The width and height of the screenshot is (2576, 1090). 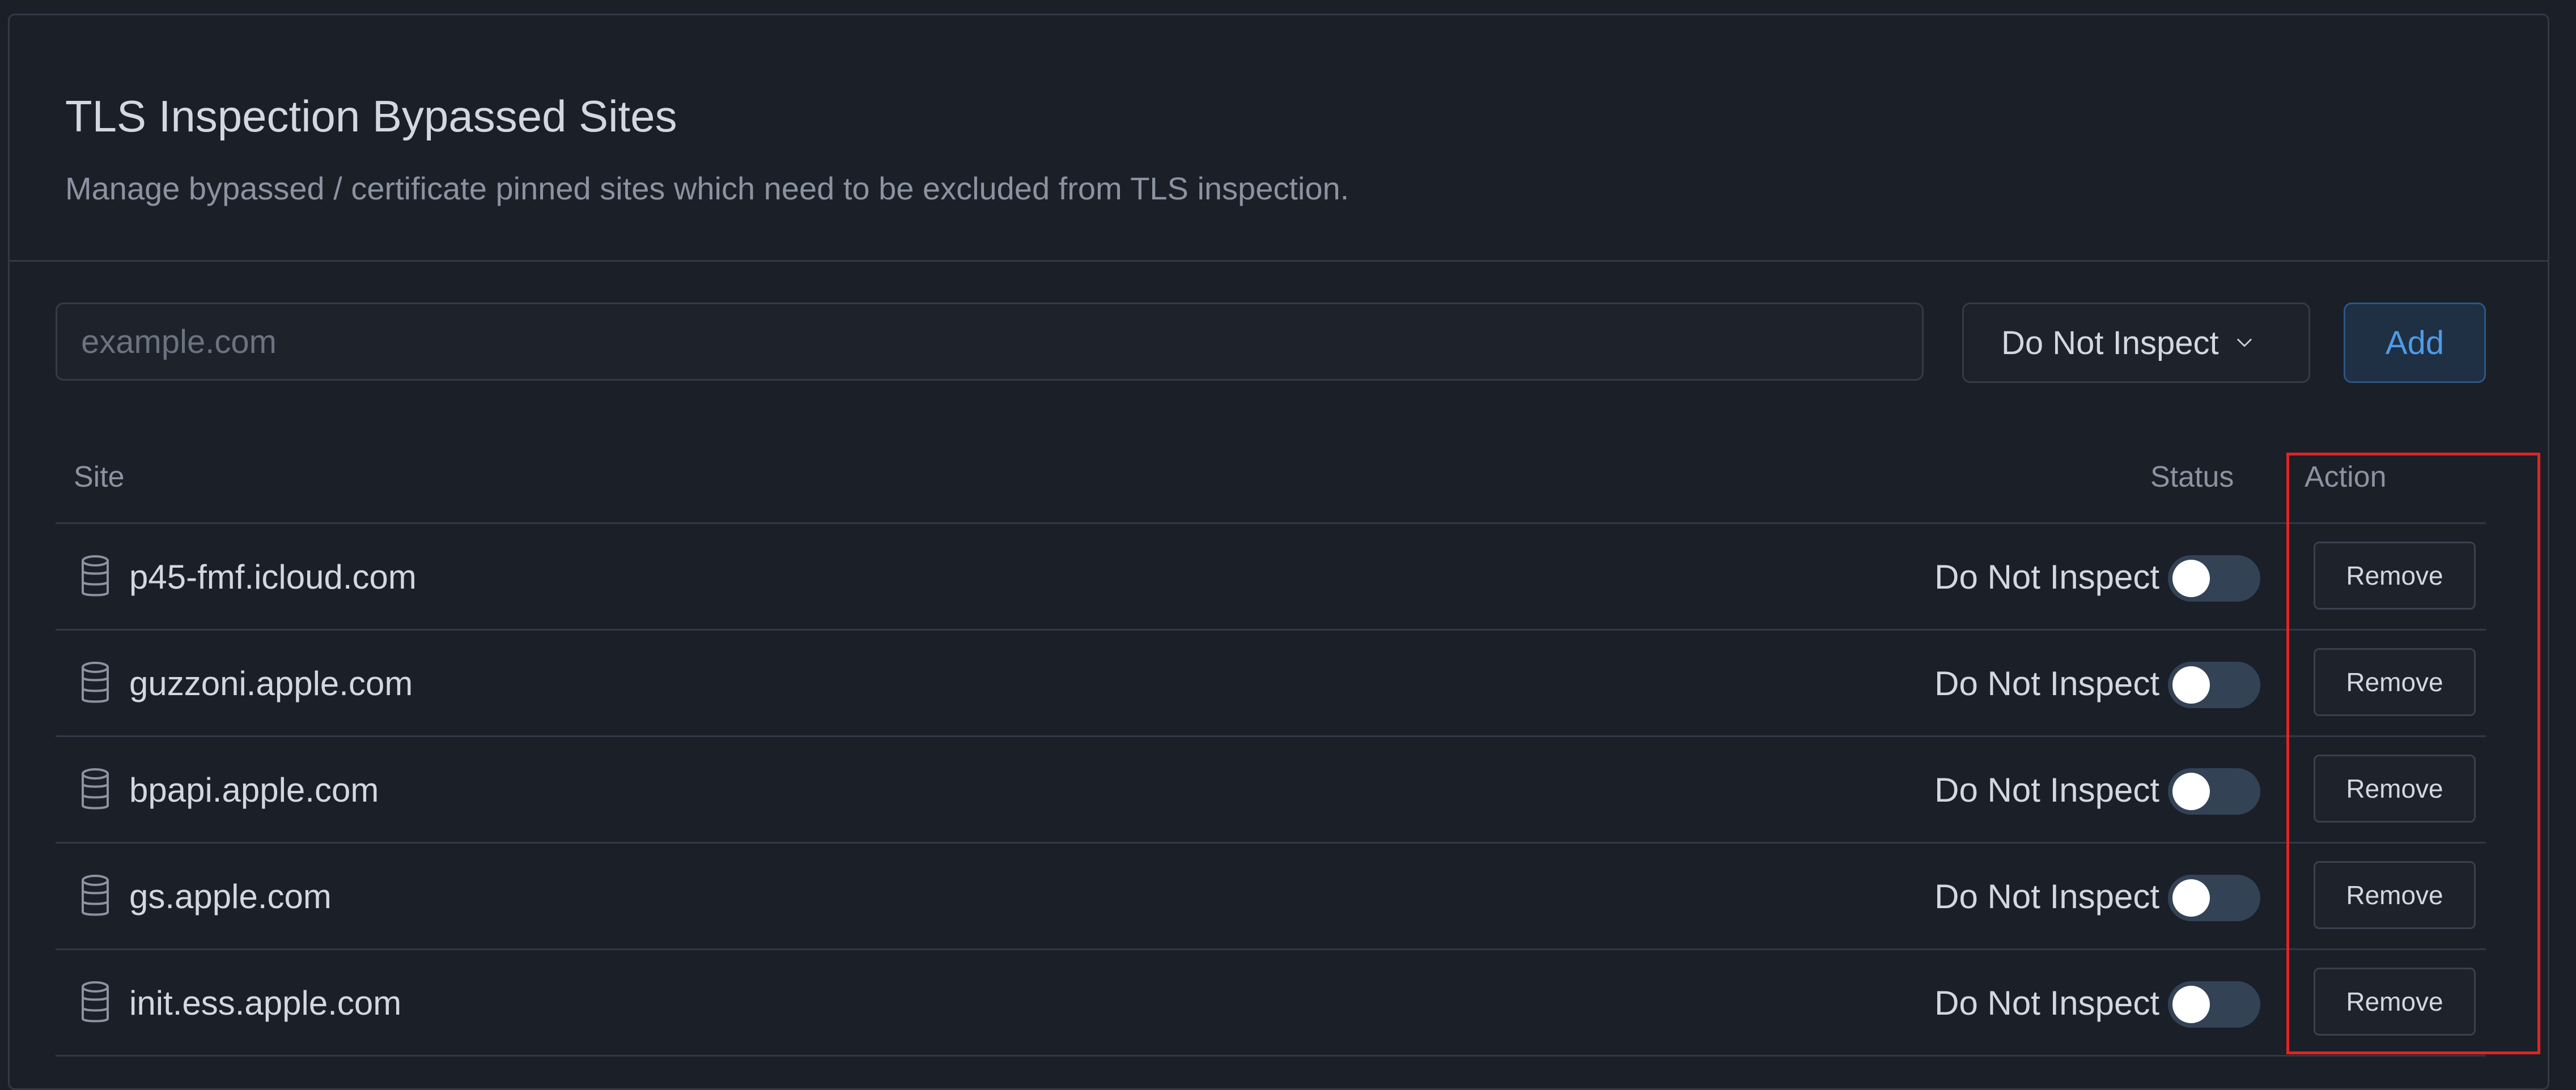 What do you see at coordinates (265, 1003) in the screenshot?
I see `site-name: init.ess.apple.com` at bounding box center [265, 1003].